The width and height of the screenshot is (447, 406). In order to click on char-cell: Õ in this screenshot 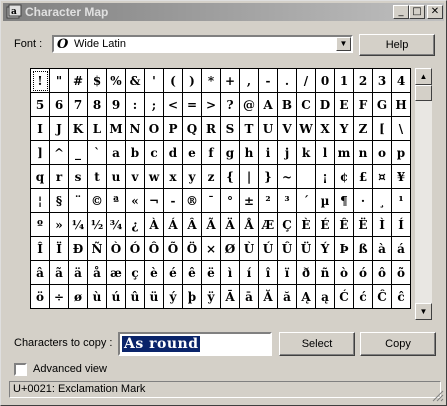, I will do `click(173, 249)`.